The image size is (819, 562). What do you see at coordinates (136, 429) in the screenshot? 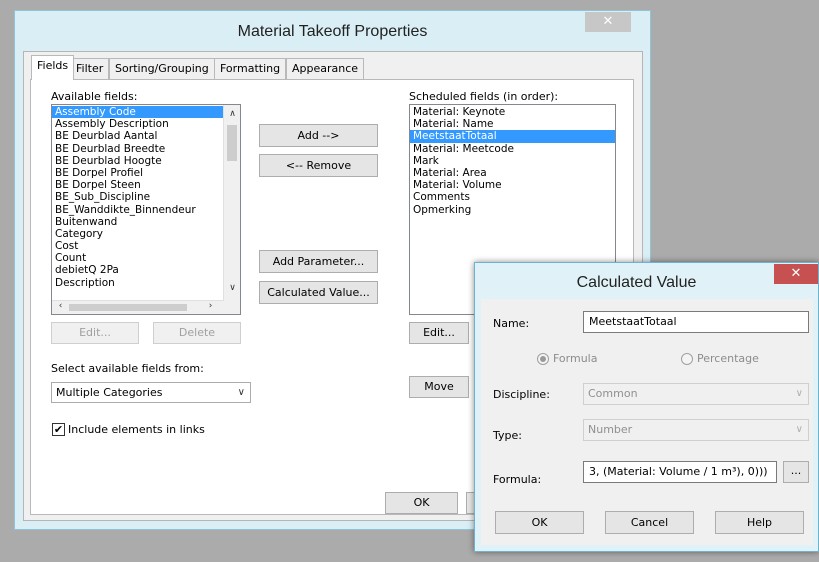
I see `include-links-label: Include elements in links` at bounding box center [136, 429].